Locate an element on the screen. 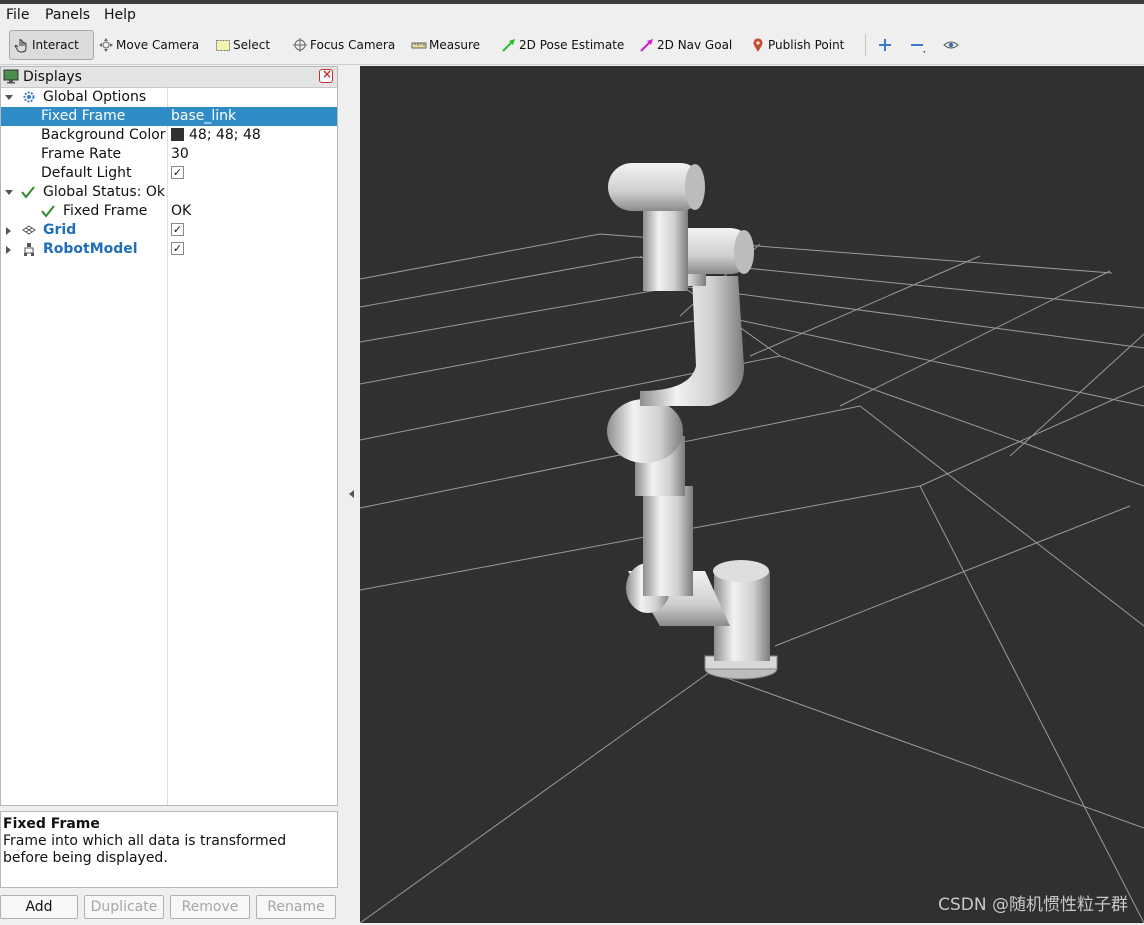  monitor-icon is located at coordinates (11, 76).